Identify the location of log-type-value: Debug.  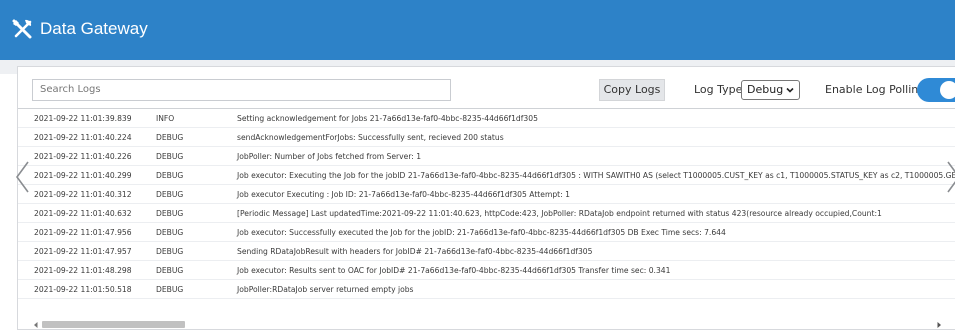
(765, 89).